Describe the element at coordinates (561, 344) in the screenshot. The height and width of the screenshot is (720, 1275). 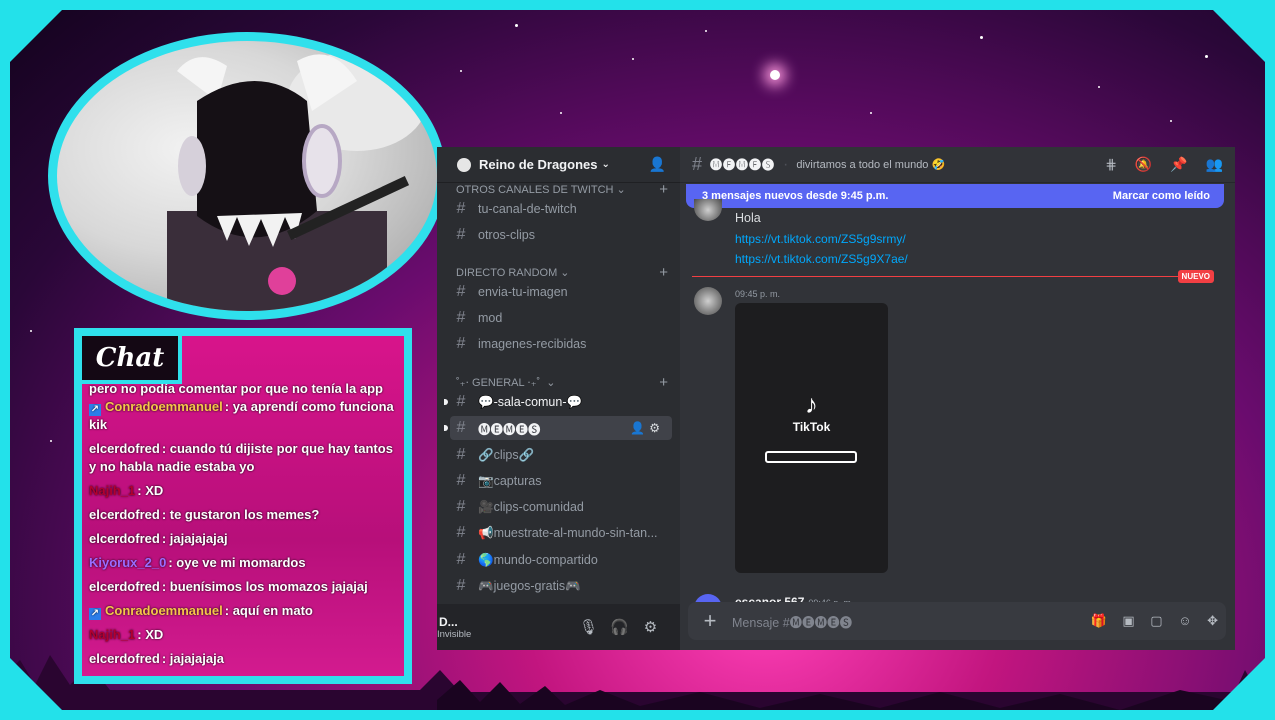
I see `channel-item: # imagenes-recibidas` at that location.